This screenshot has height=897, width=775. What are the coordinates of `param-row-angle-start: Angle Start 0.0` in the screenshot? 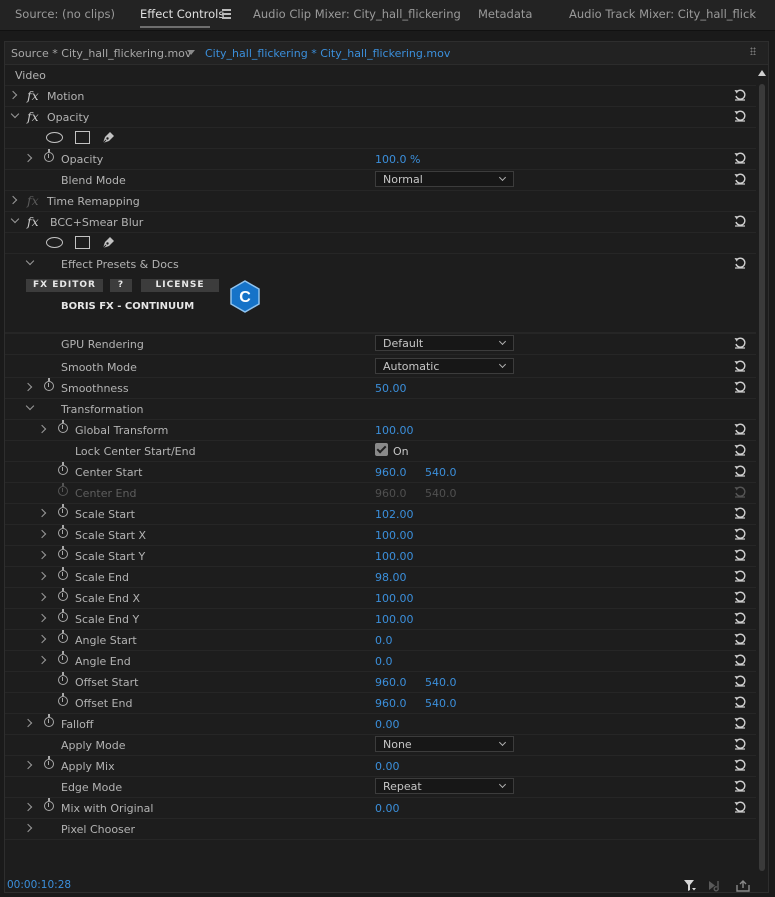 It's located at (380, 640).